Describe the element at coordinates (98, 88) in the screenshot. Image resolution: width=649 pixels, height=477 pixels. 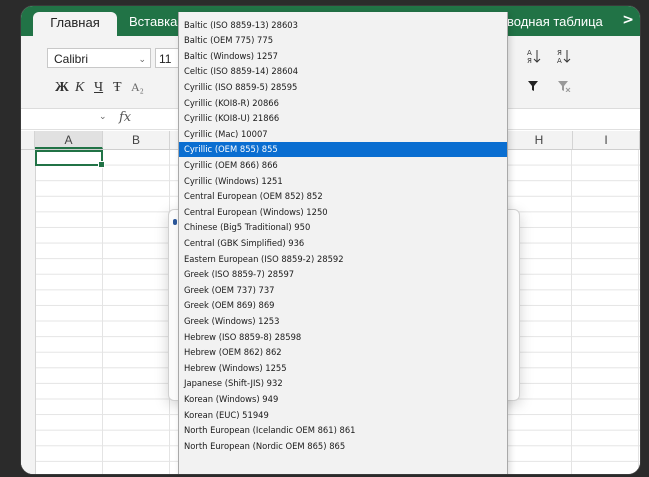
I see `underline-button: Ч` at that location.